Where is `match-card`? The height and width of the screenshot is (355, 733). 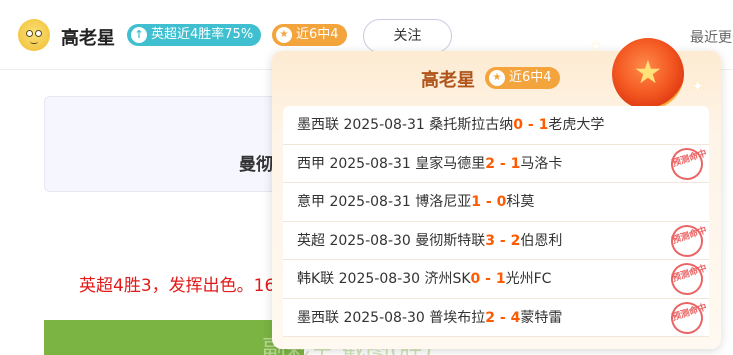
match-card is located at coordinates (174, 144).